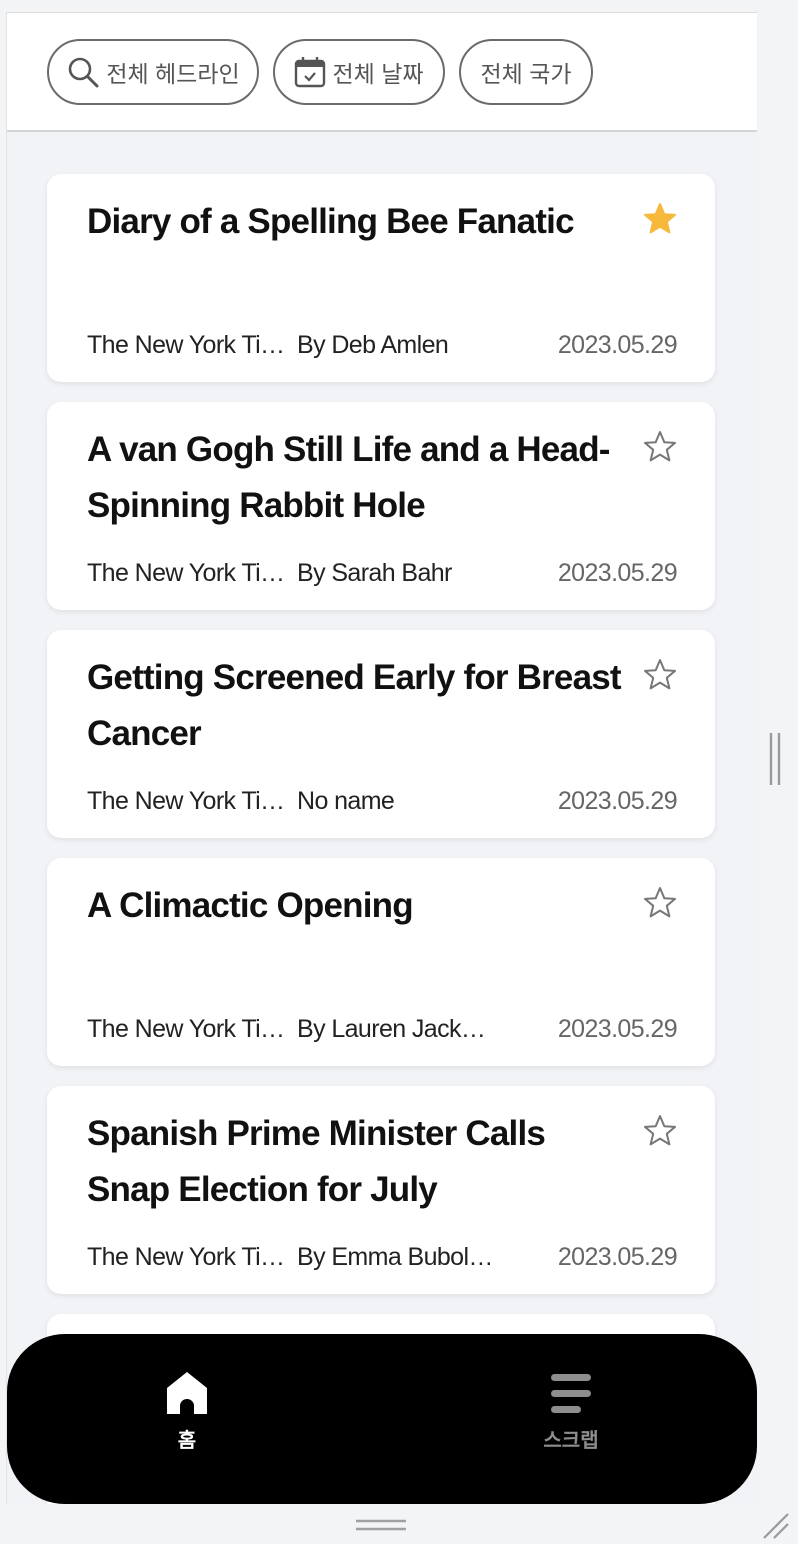 Image resolution: width=798 pixels, height=1544 pixels. I want to click on headline-filter-label: 전체 헤드라인, so click(173, 74).